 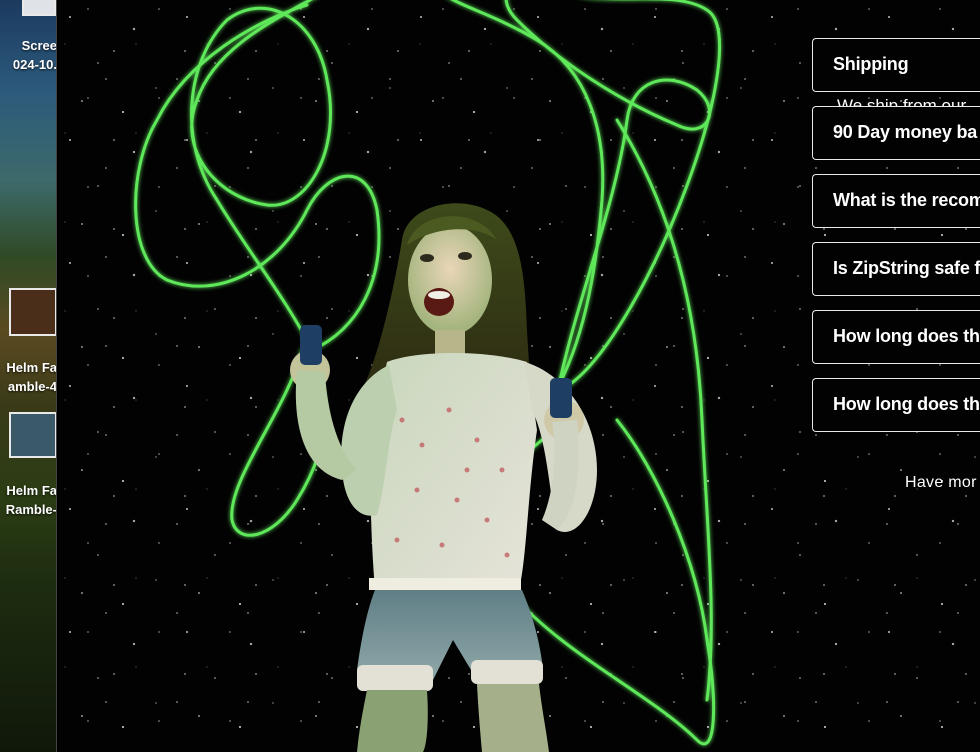 I want to click on screenshot-file-icon, so click(x=39, y=8).